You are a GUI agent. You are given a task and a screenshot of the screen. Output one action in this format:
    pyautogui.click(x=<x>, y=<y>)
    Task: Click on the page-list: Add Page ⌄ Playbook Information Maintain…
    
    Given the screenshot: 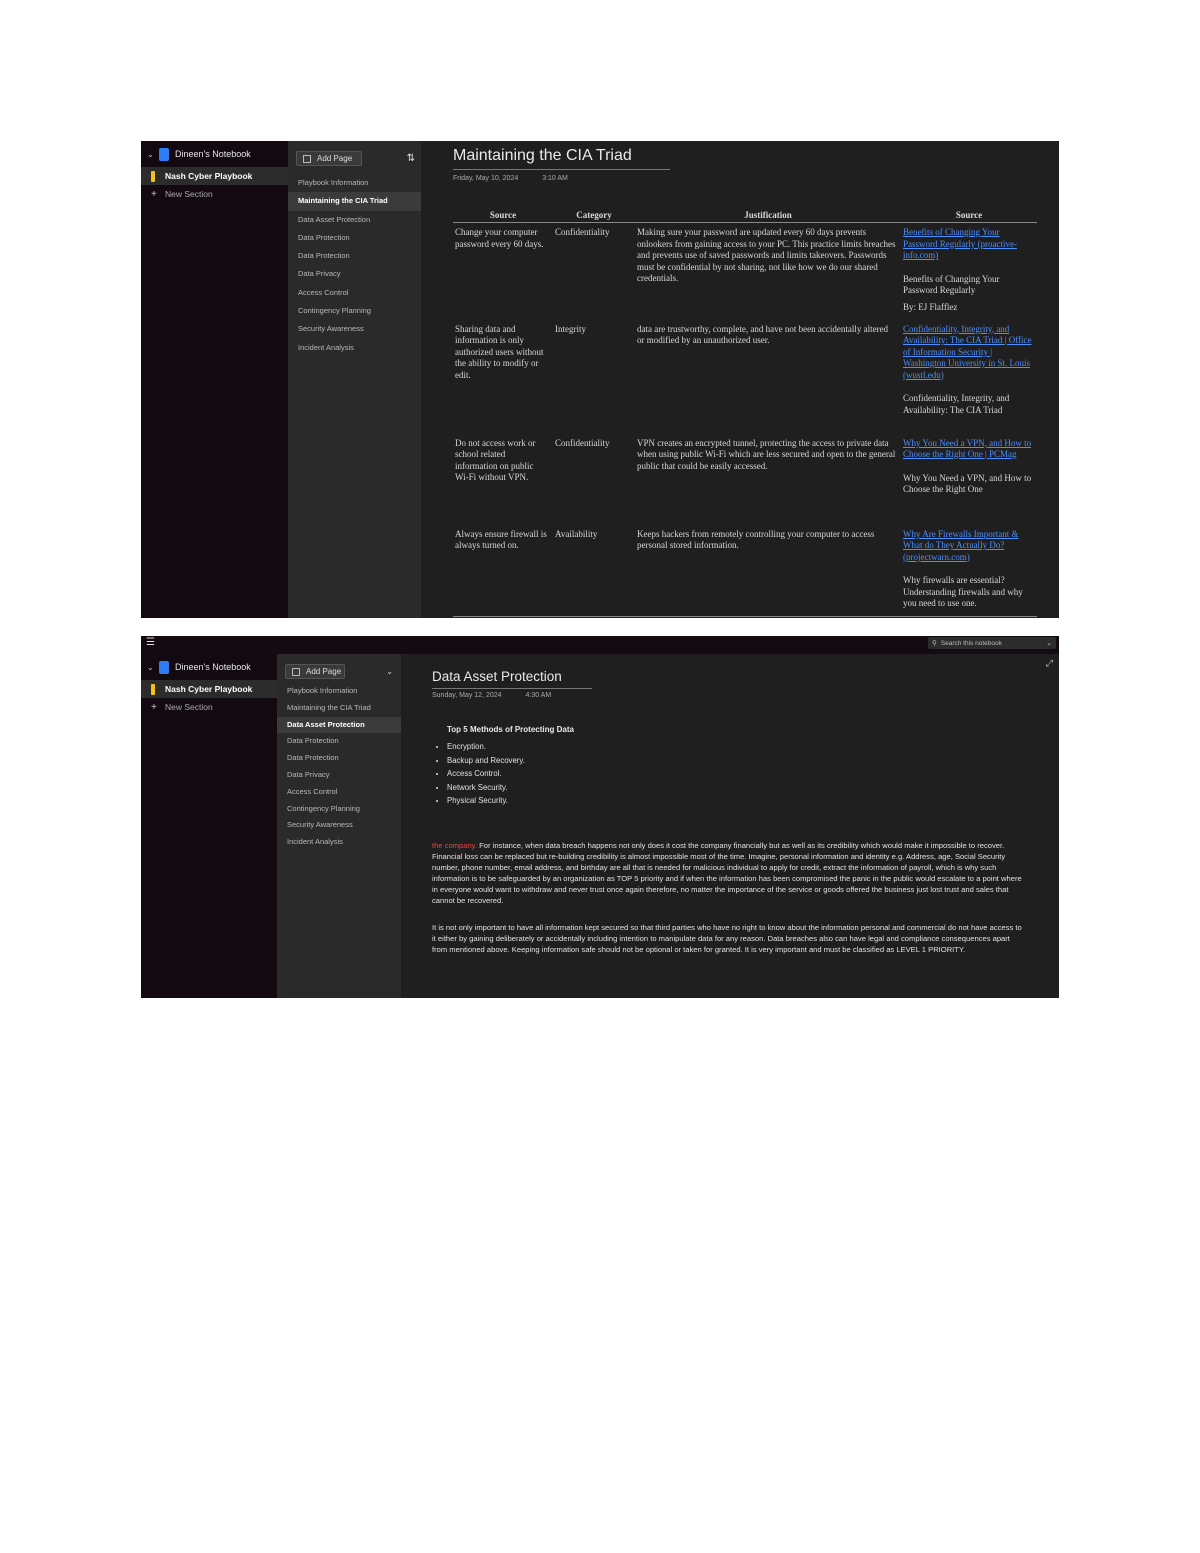 What is the action you would take?
    pyautogui.click(x=339, y=826)
    